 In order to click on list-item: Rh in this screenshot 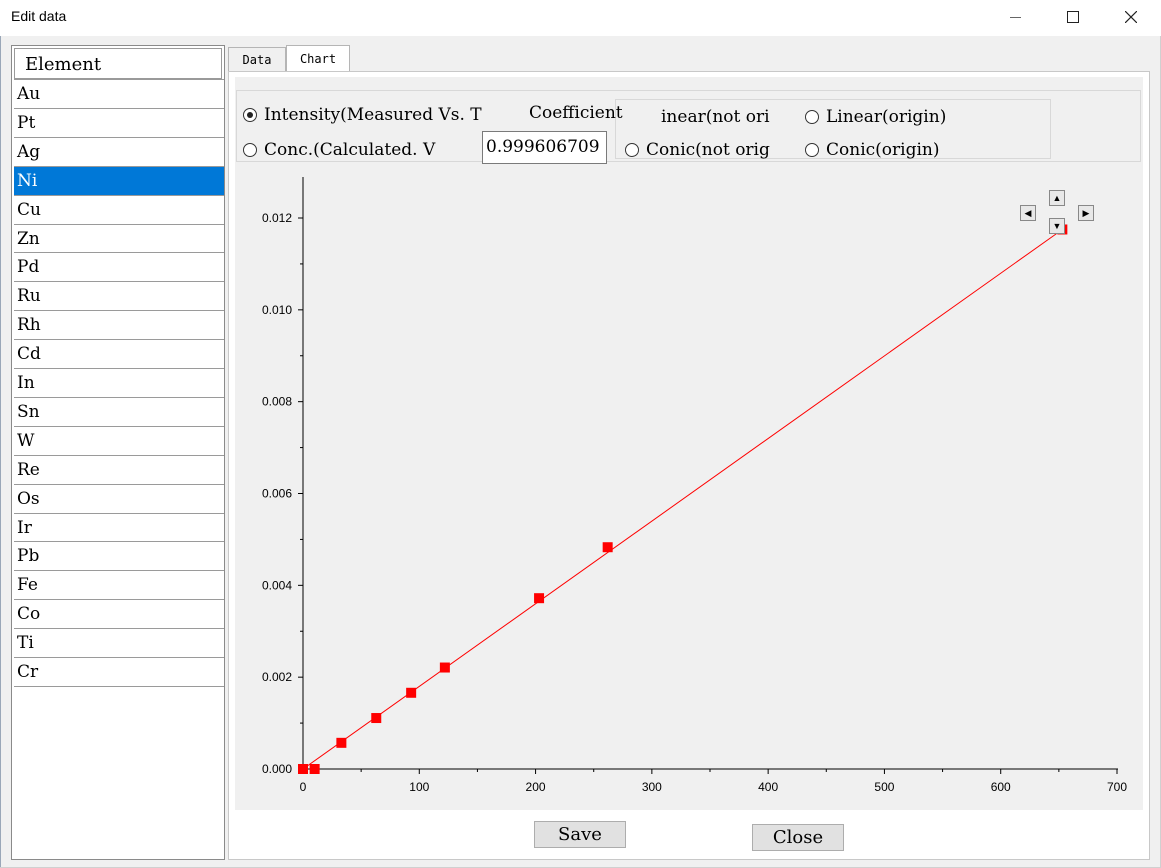, I will do `click(119, 325)`.